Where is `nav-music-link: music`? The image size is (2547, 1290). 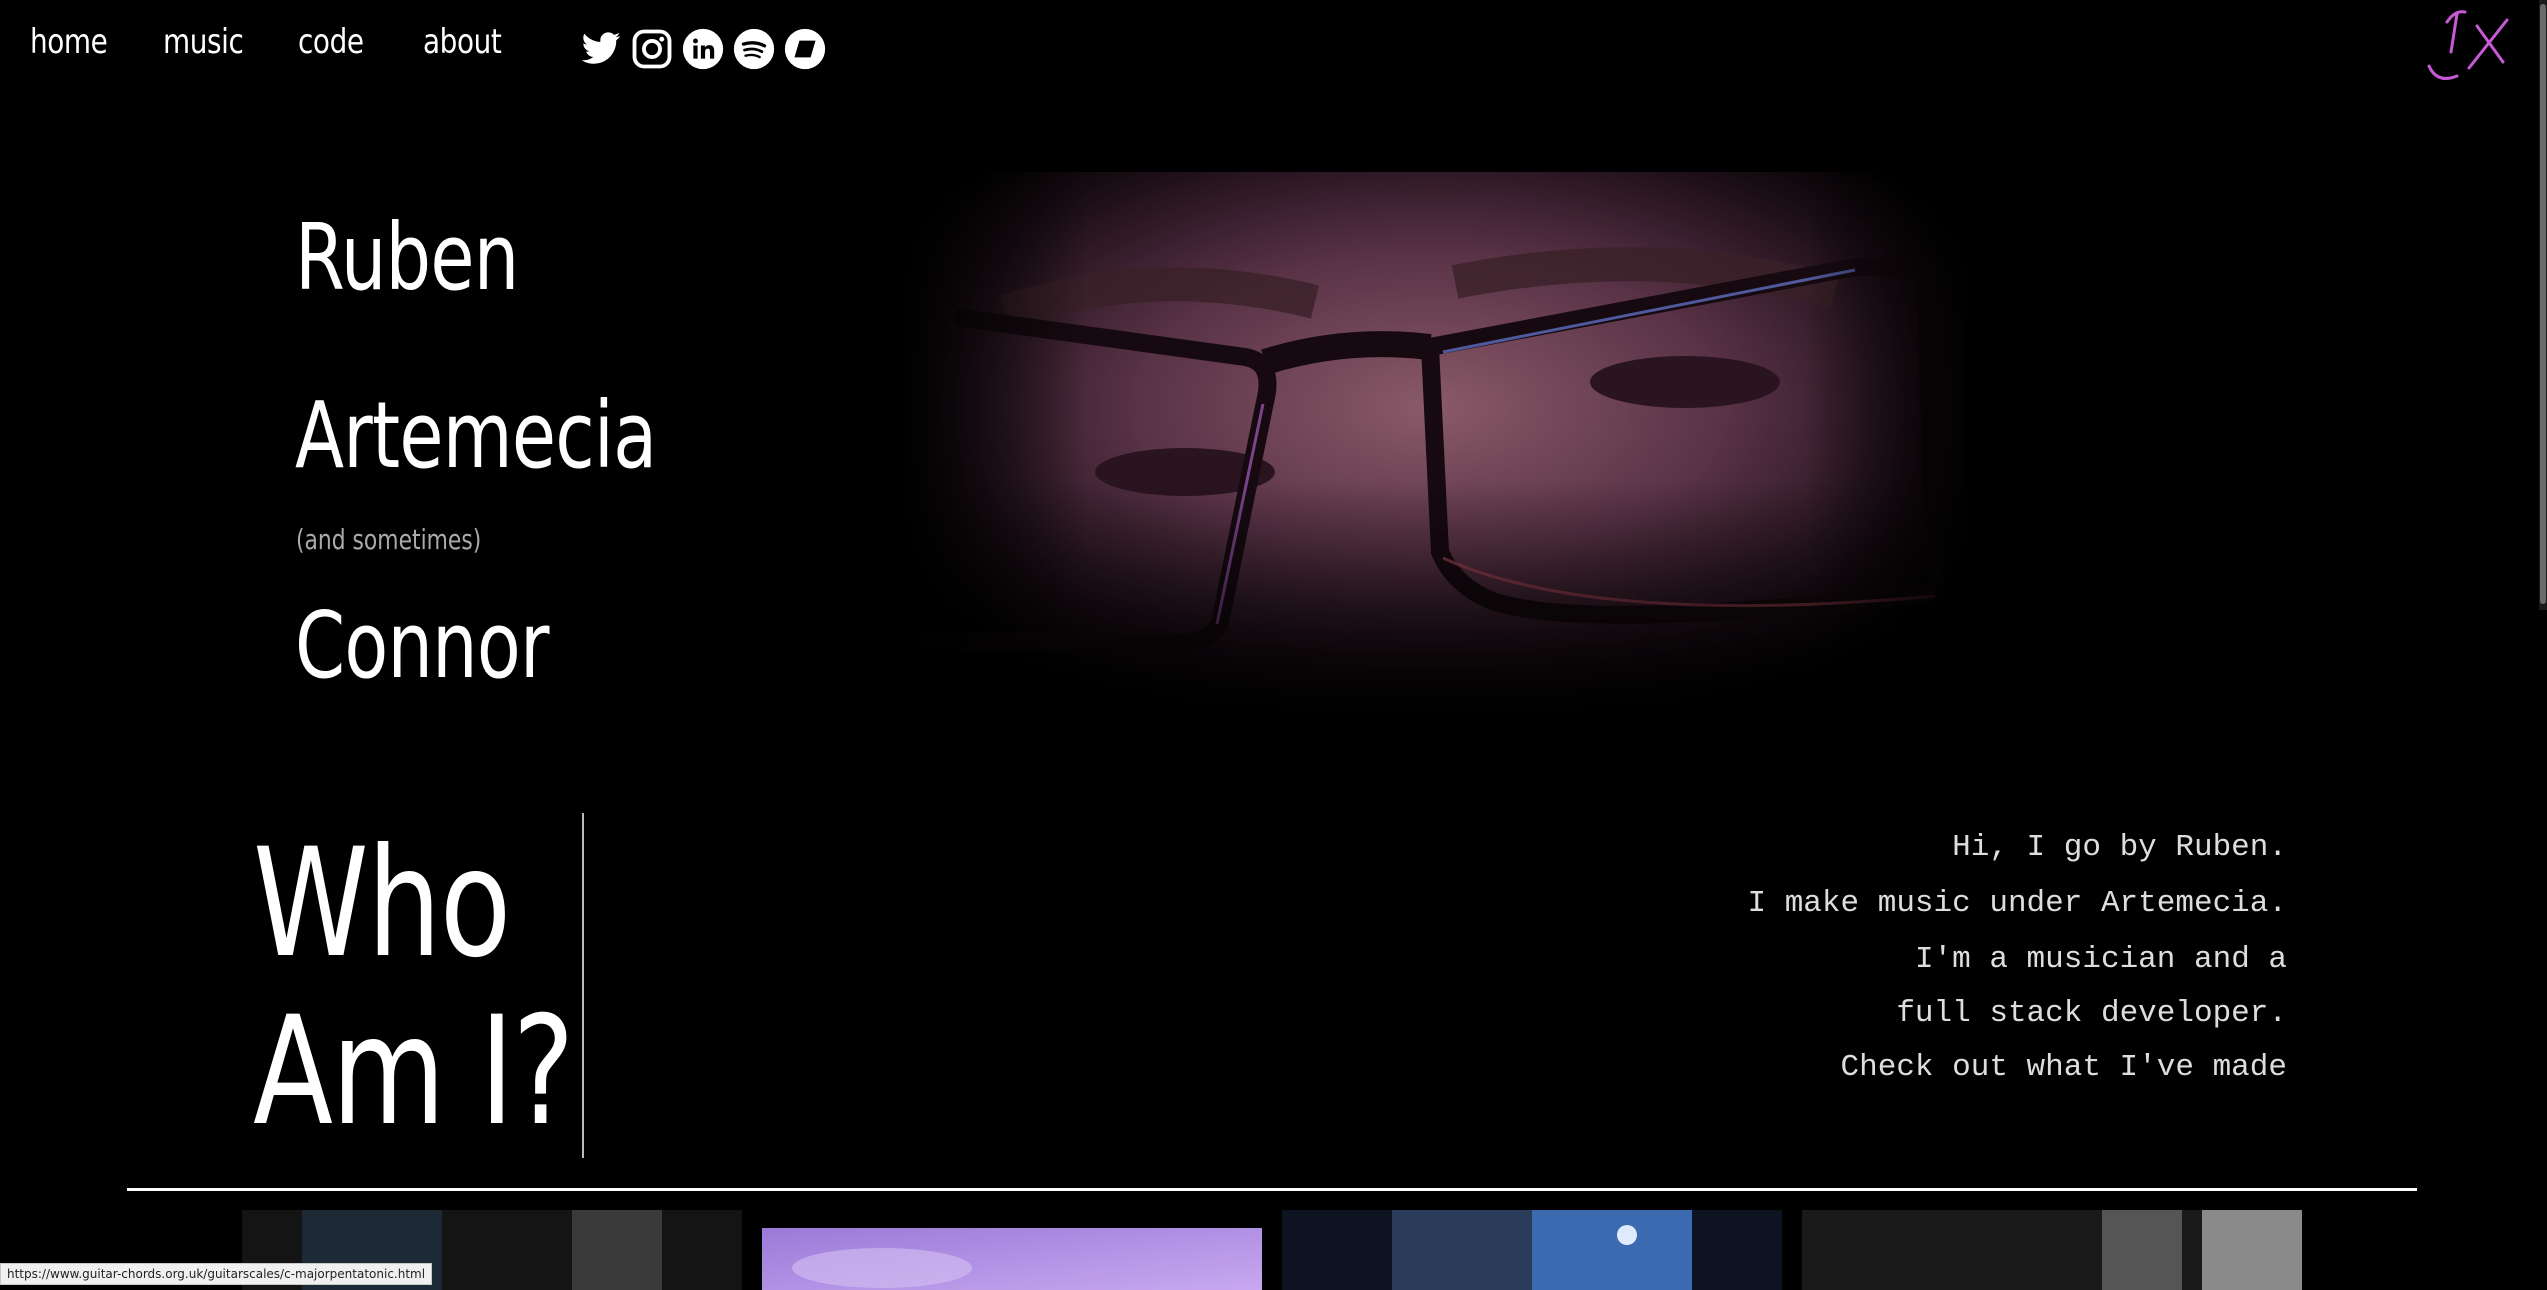
nav-music-link: music is located at coordinates (203, 42).